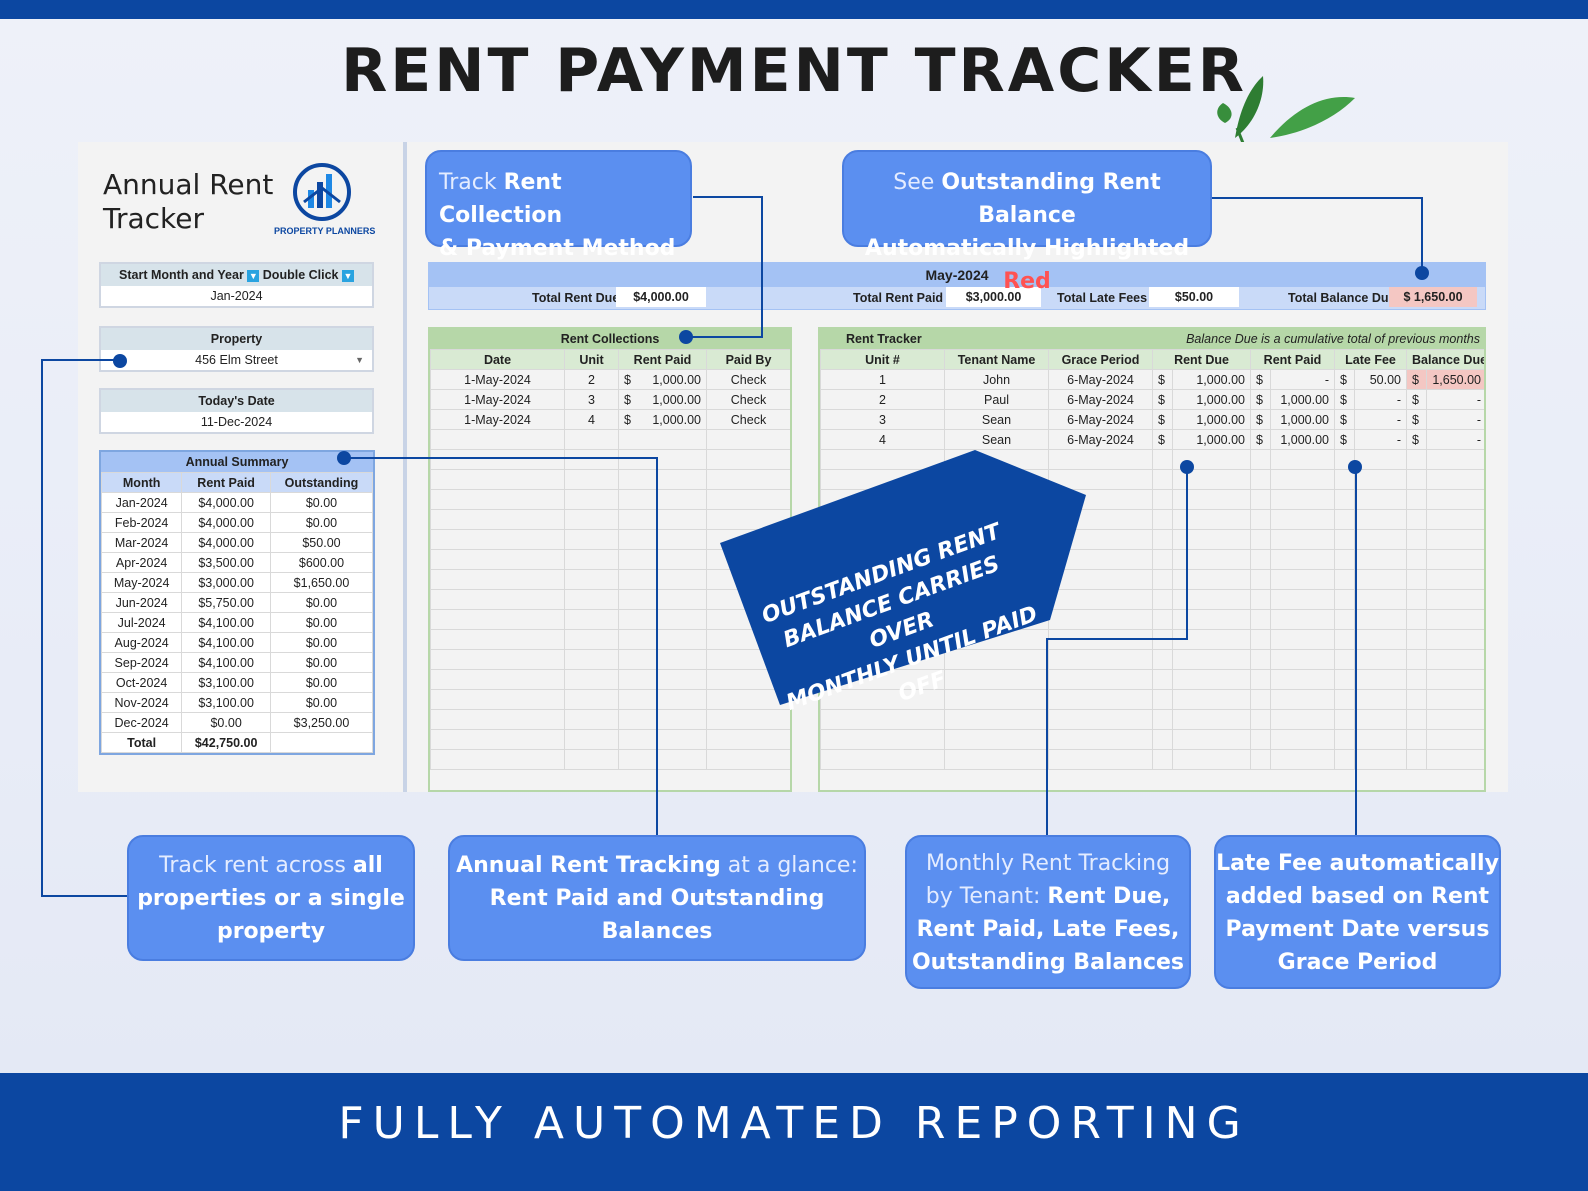 This screenshot has height=1191, width=1588. Describe the element at coordinates (591, 419) in the screenshot. I see `collections-cell: 4` at that location.